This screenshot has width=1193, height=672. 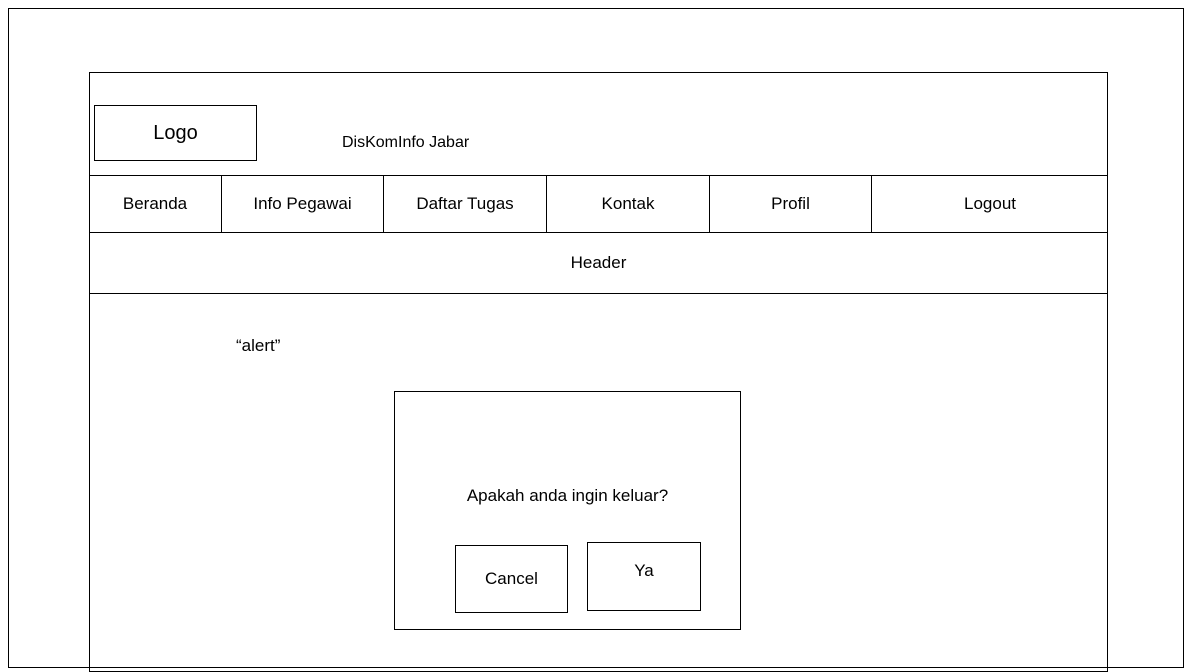 What do you see at coordinates (303, 204) in the screenshot?
I see `nav-item-info-pegawai: Info Pegawai` at bounding box center [303, 204].